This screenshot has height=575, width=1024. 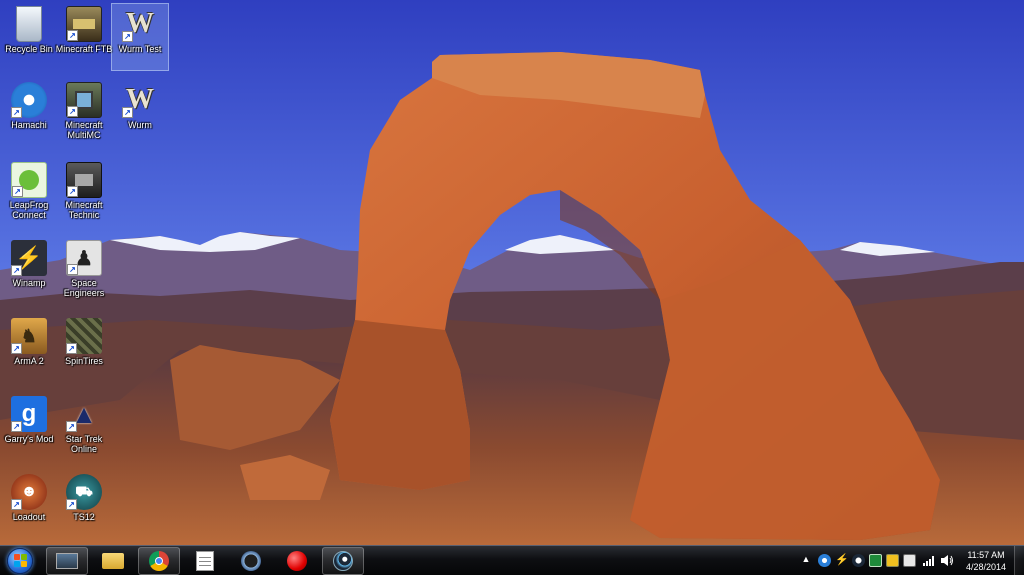 I want to click on spintires-icon: ↗, so click(x=84, y=336).